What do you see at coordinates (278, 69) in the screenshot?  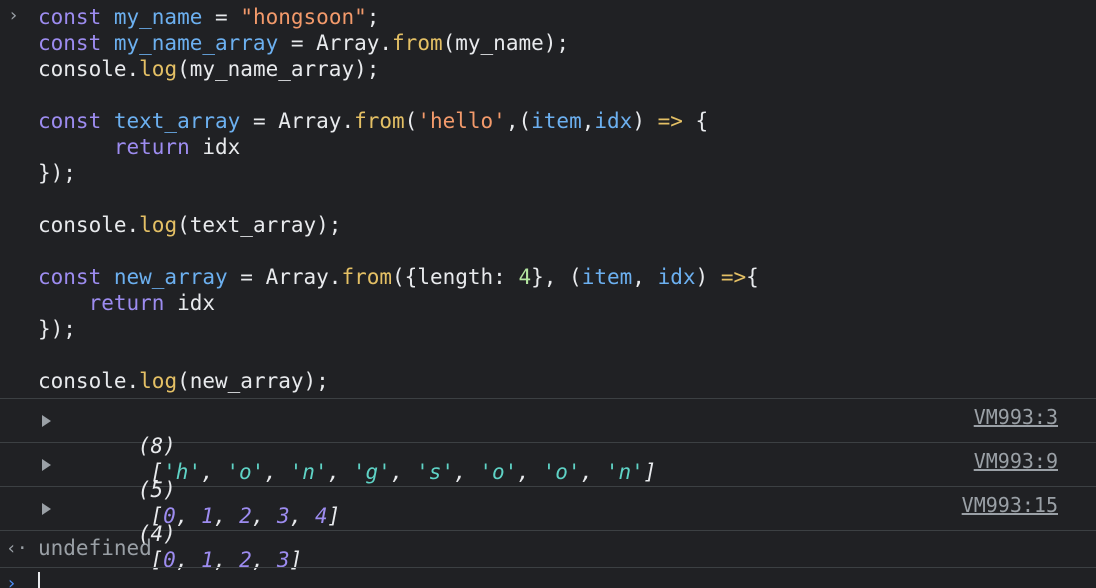 I see `code-token: (my_name_array);` at bounding box center [278, 69].